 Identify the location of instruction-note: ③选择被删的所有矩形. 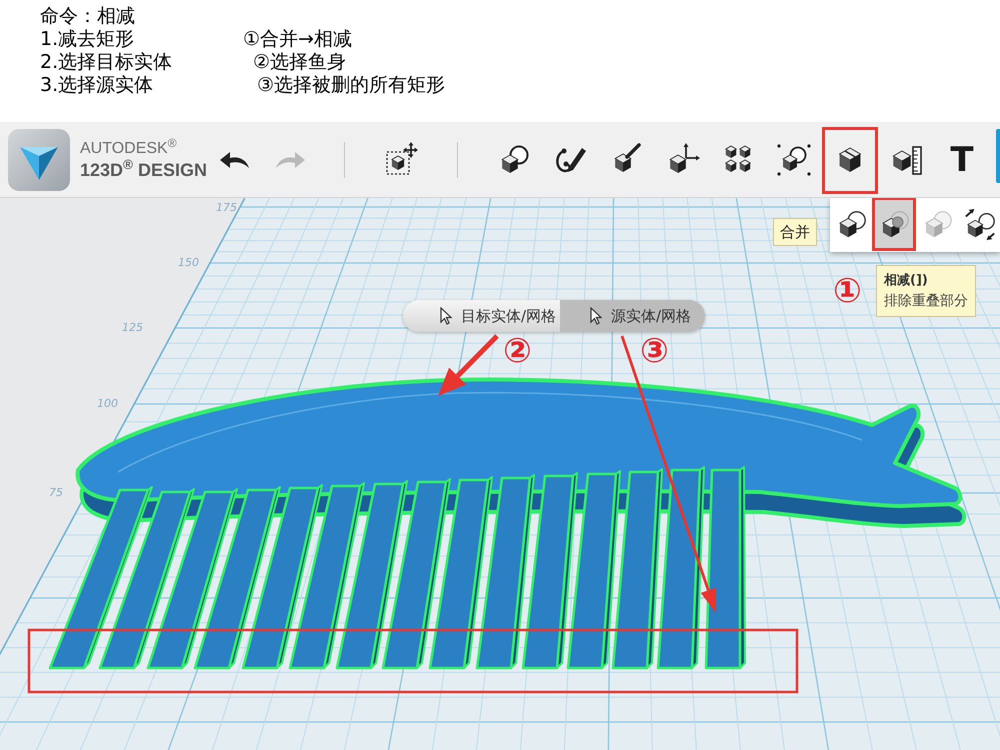
(351, 85).